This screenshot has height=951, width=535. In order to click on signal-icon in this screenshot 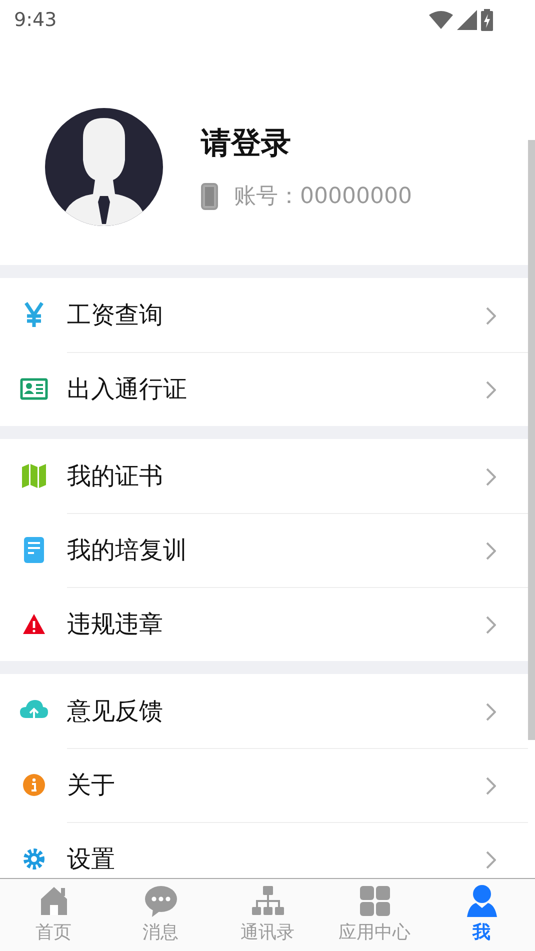, I will do `click(467, 20)`.